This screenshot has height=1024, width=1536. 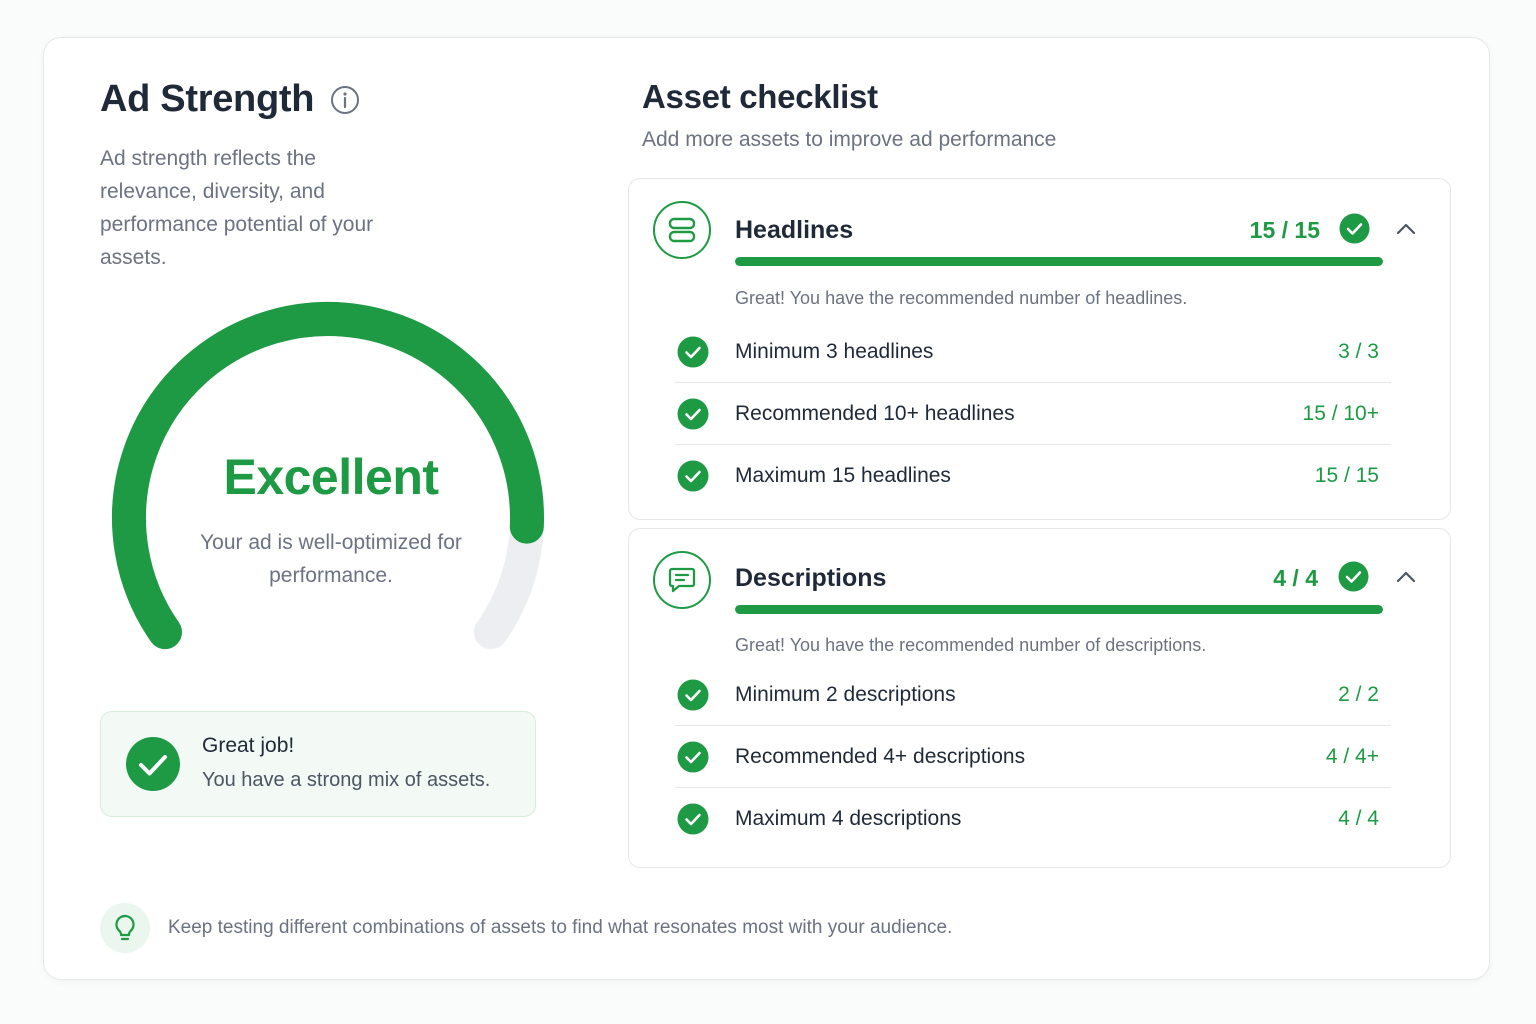 I want to click on info-icon, so click(x=345, y=100).